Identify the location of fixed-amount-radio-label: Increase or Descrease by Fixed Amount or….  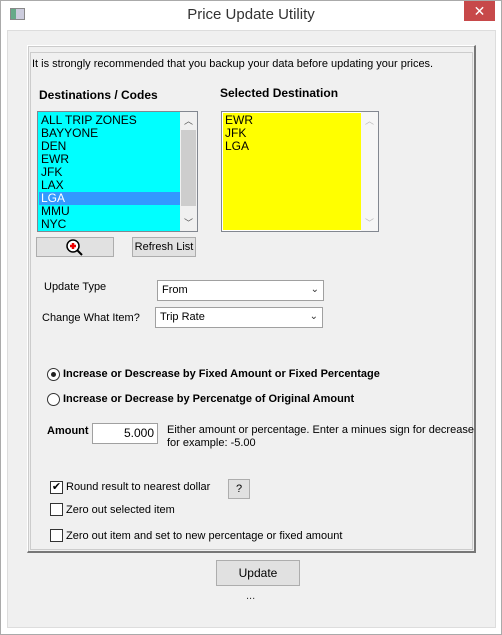
(221, 374).